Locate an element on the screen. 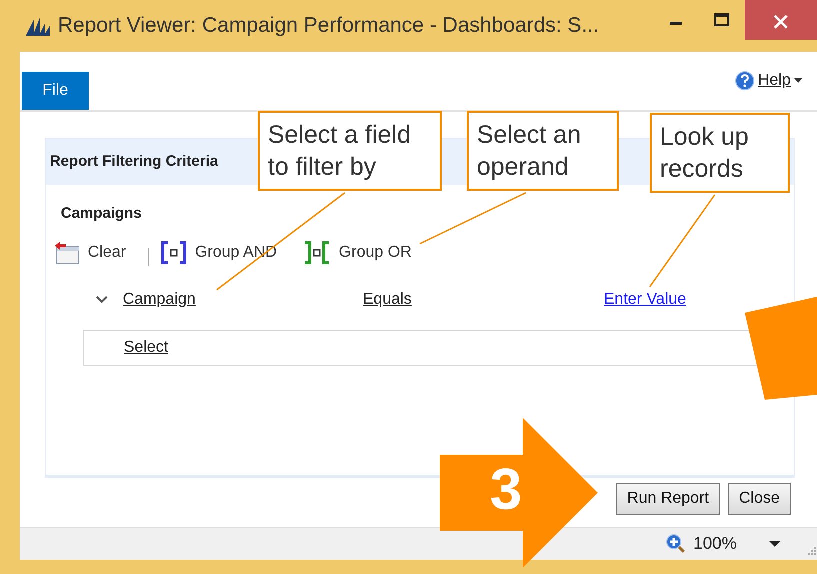  menu-tab: File is located at coordinates (55, 91).